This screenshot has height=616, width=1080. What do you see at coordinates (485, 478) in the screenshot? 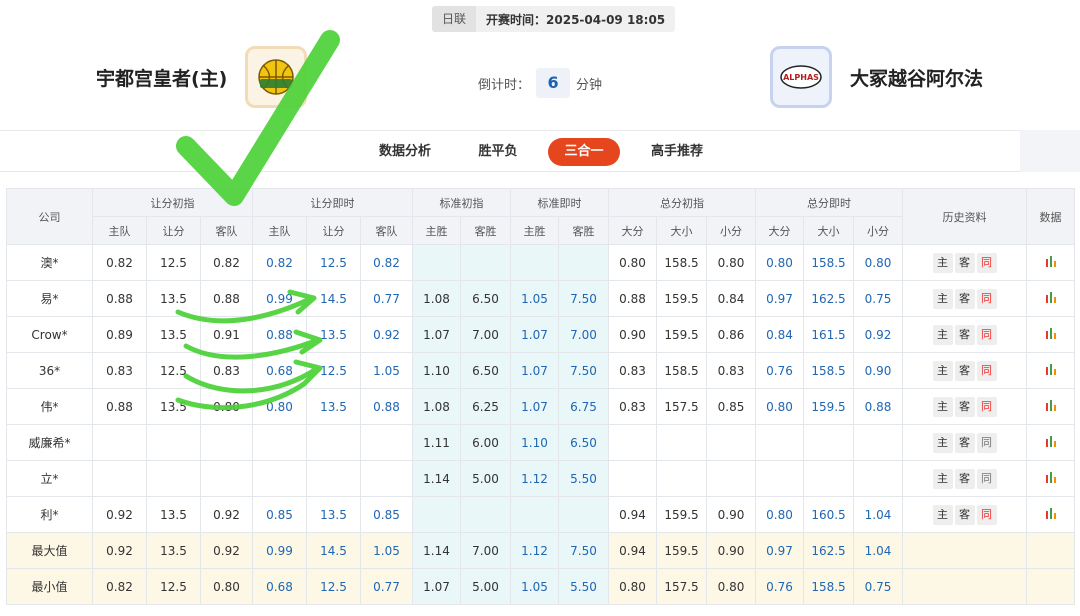
I see `odds-cell: 5.00` at bounding box center [485, 478].